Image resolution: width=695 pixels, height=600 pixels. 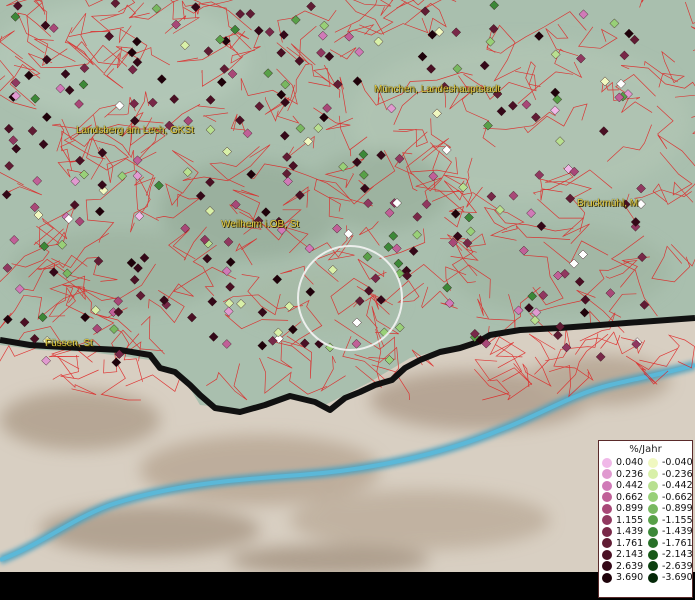 I want to click on legend-row: 3.690 -3.690, so click(x=646, y=578).